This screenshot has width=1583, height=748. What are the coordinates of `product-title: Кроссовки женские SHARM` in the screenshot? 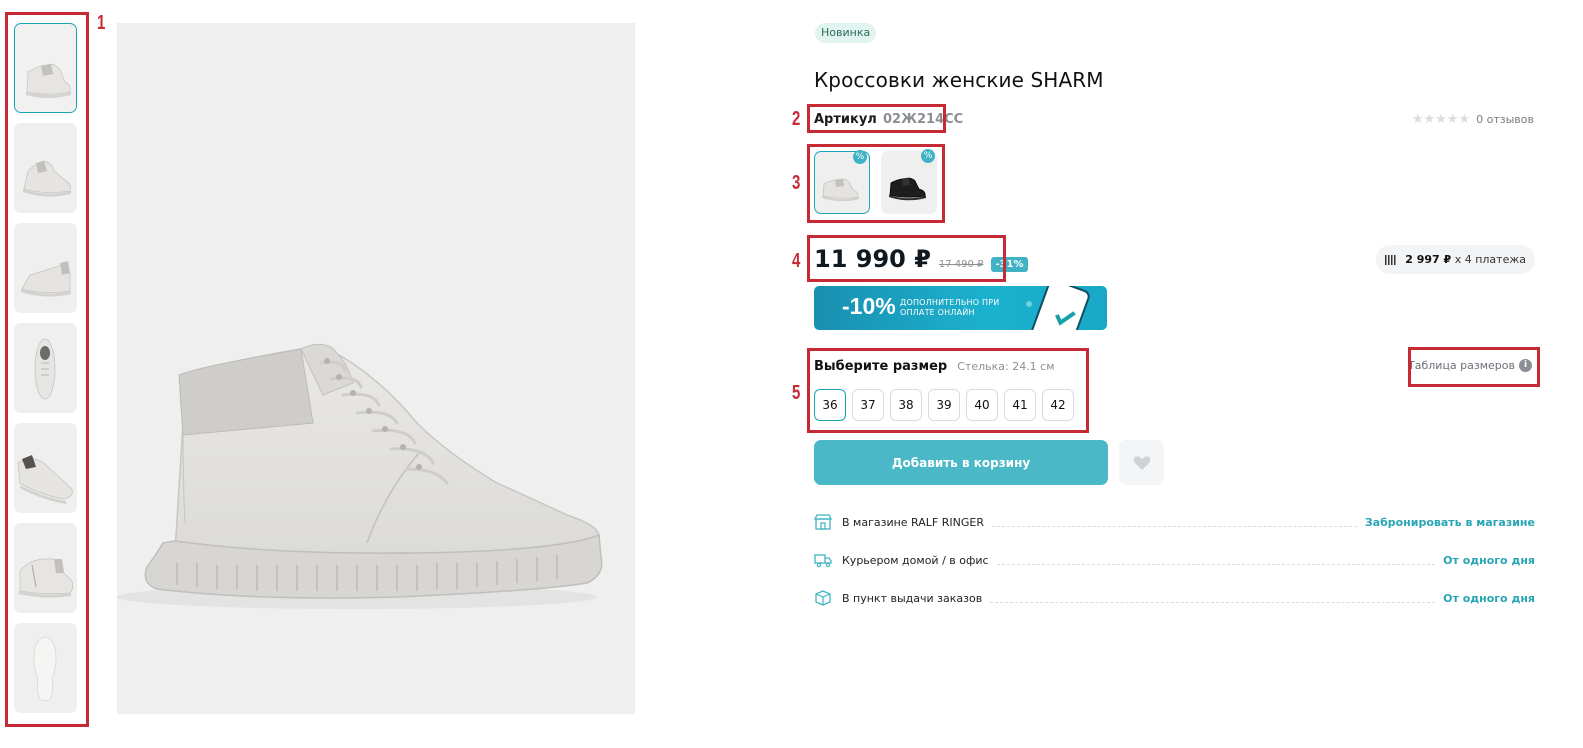 It's located at (959, 80).